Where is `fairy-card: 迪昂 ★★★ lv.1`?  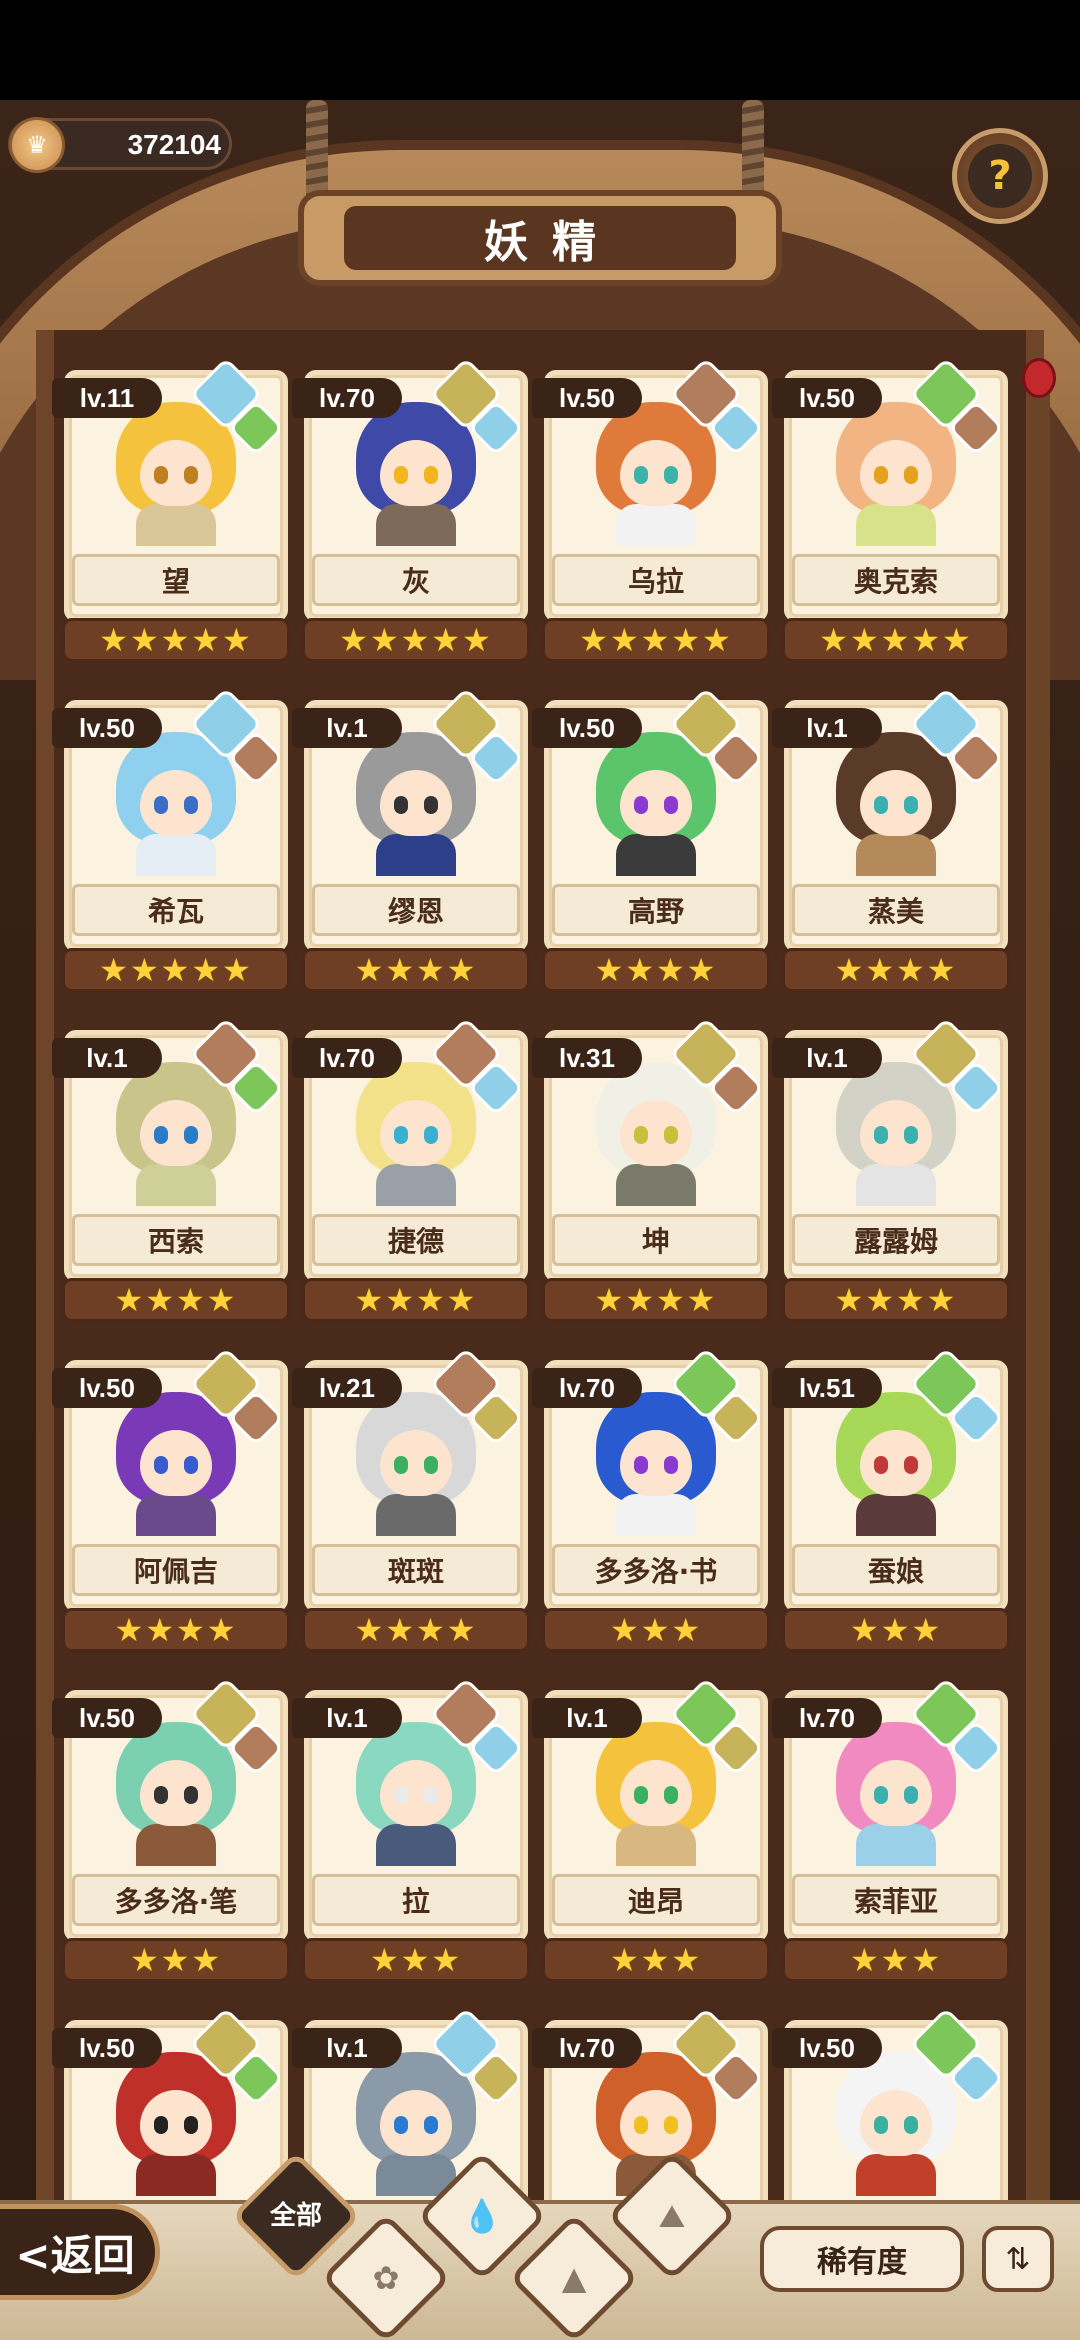 fairy-card: 迪昂 ★★★ lv.1 is located at coordinates (653, 1833).